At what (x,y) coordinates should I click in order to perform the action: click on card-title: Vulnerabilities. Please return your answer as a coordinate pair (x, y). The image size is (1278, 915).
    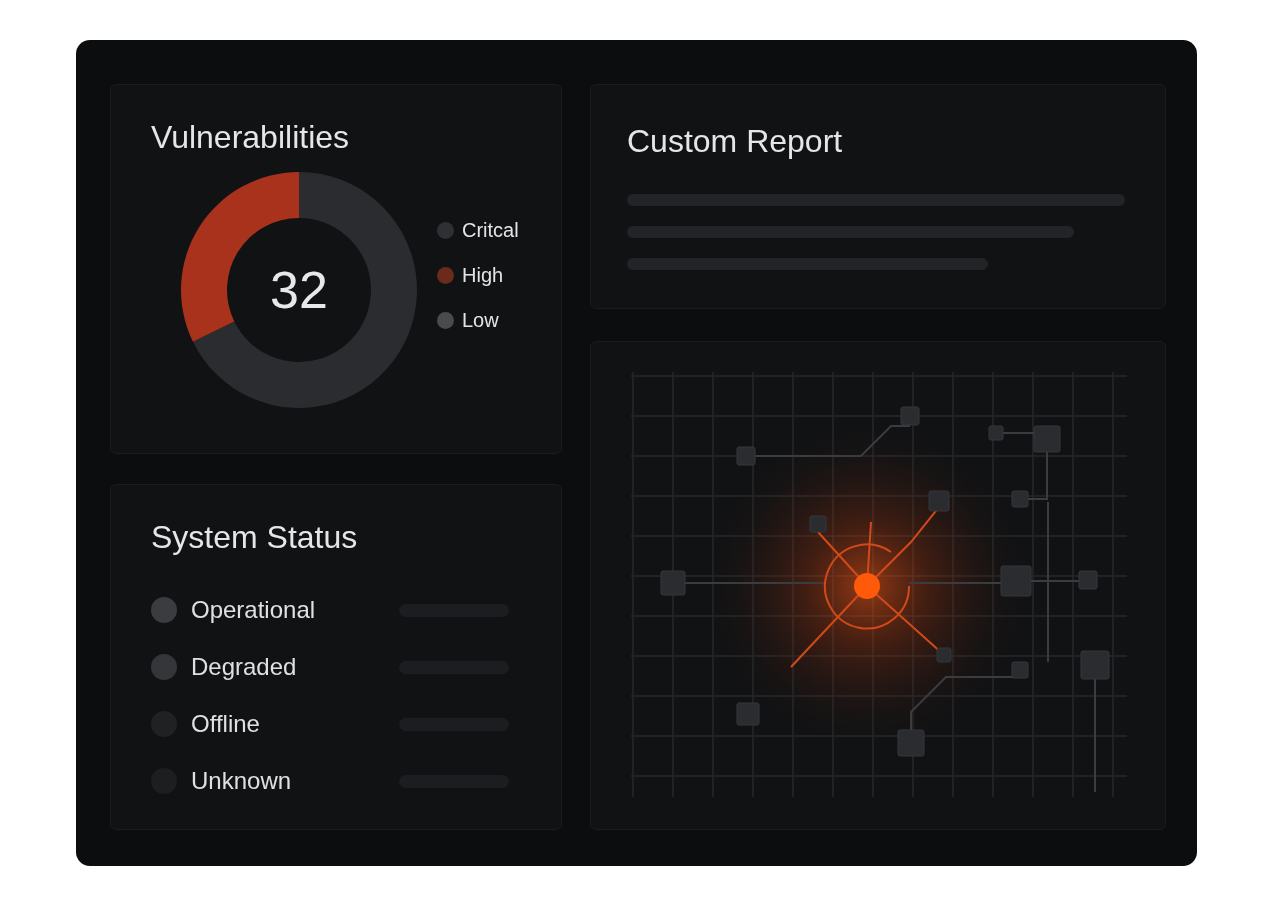
    Looking at the image, I should click on (250, 137).